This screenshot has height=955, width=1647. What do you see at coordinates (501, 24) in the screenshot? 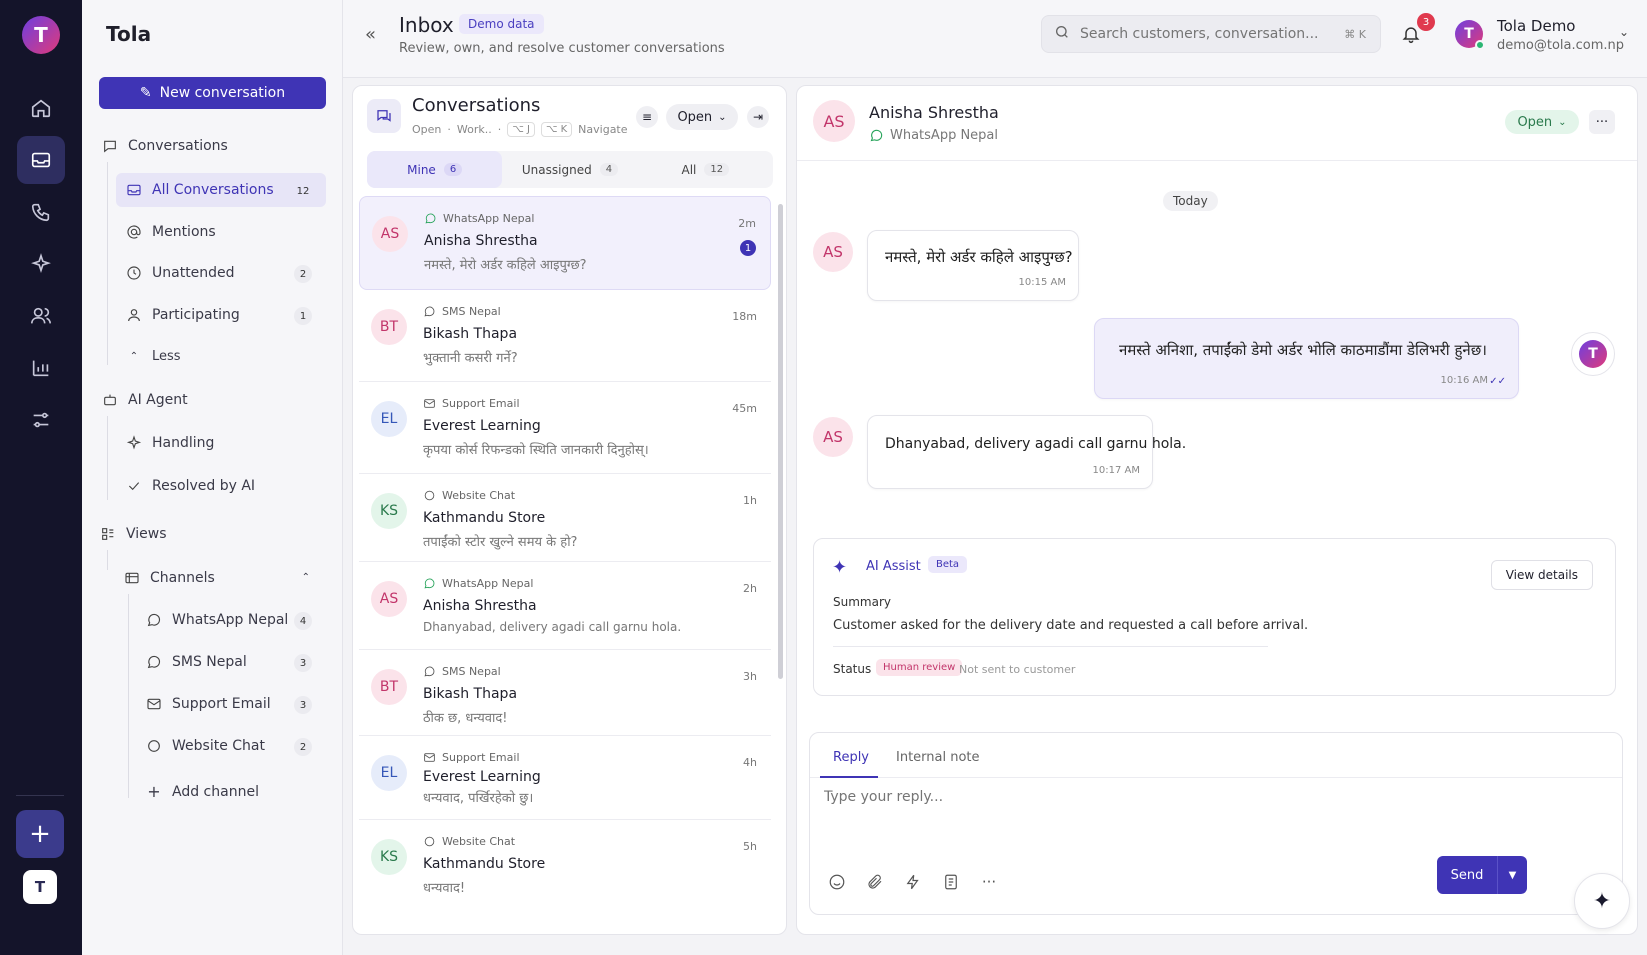
I see `demo-data-badge: Demo data` at bounding box center [501, 24].